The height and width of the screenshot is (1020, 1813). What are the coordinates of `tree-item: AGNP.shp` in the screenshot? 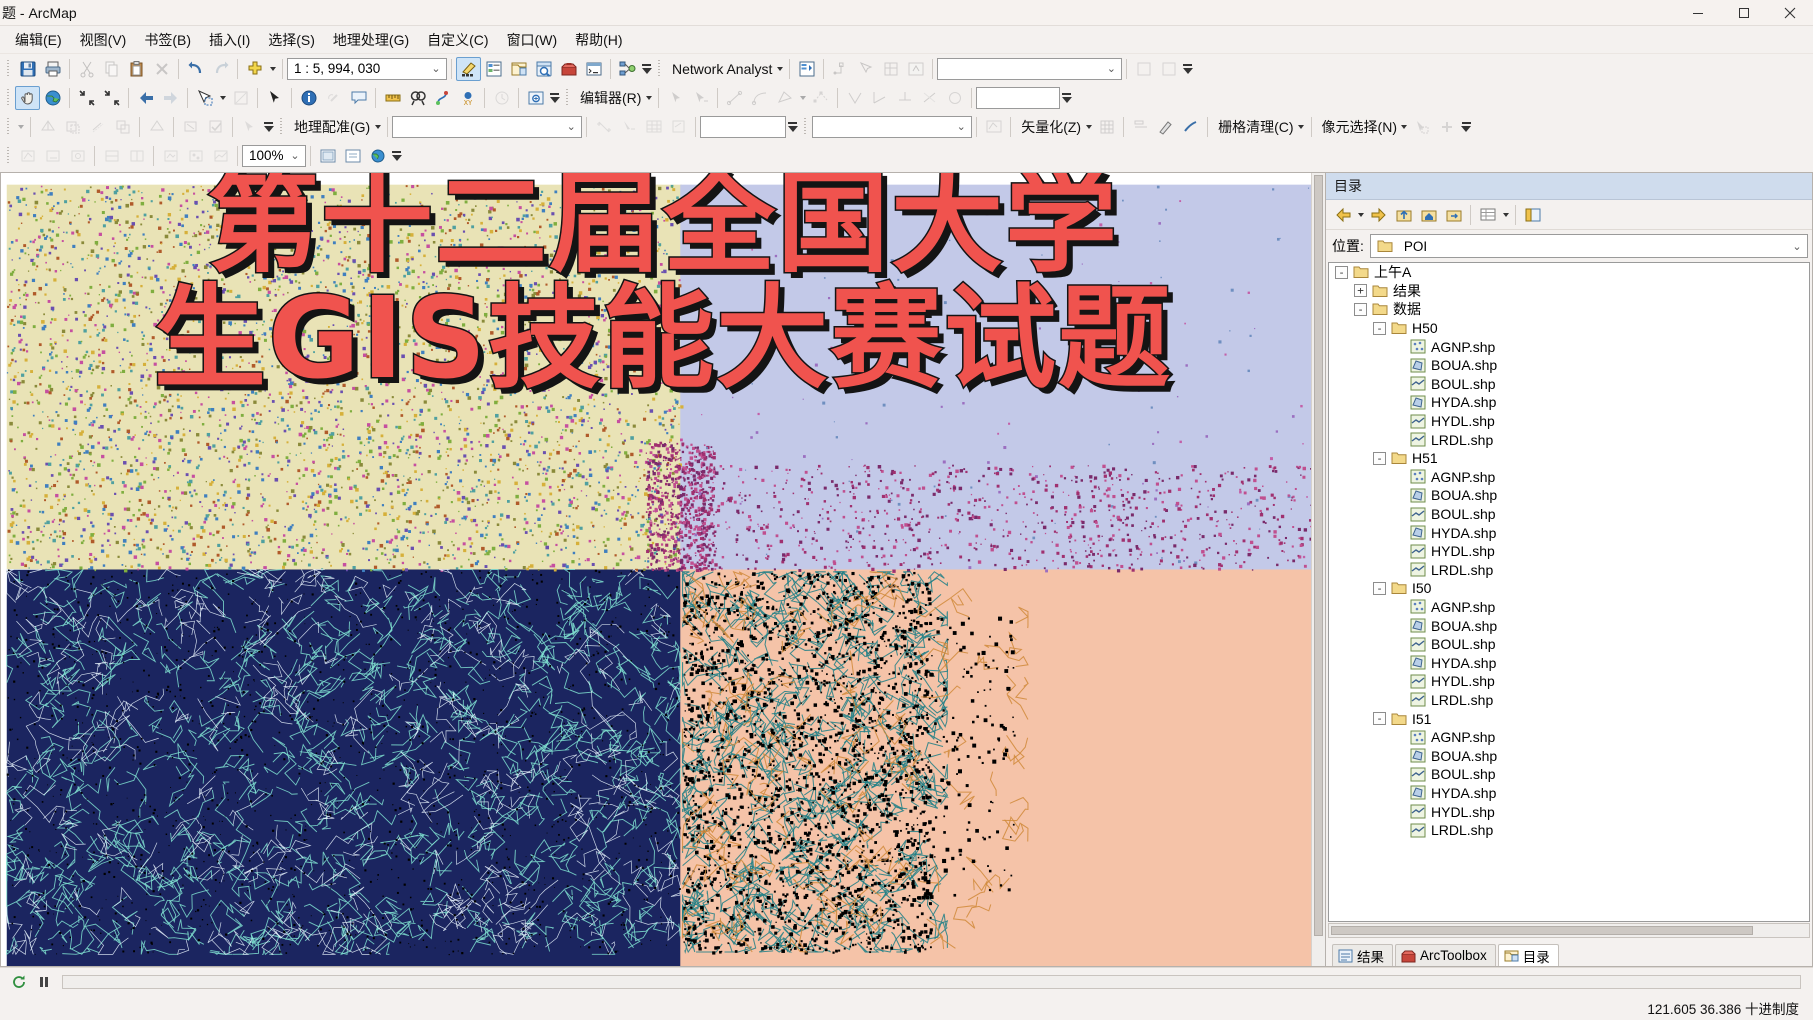 It's located at (1569, 346).